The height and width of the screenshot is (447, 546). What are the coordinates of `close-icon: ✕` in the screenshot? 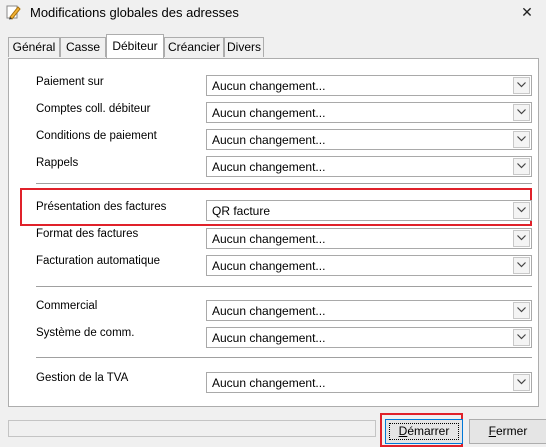 It's located at (527, 12).